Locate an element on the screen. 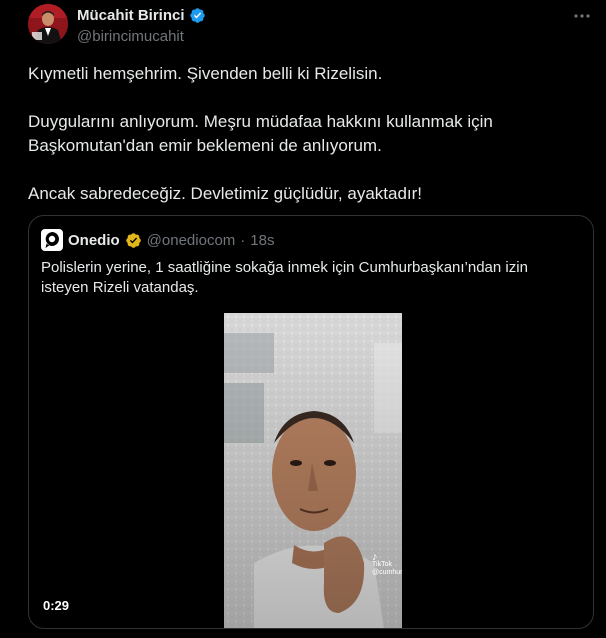  quoted-timestamp: 18s is located at coordinates (262, 240).